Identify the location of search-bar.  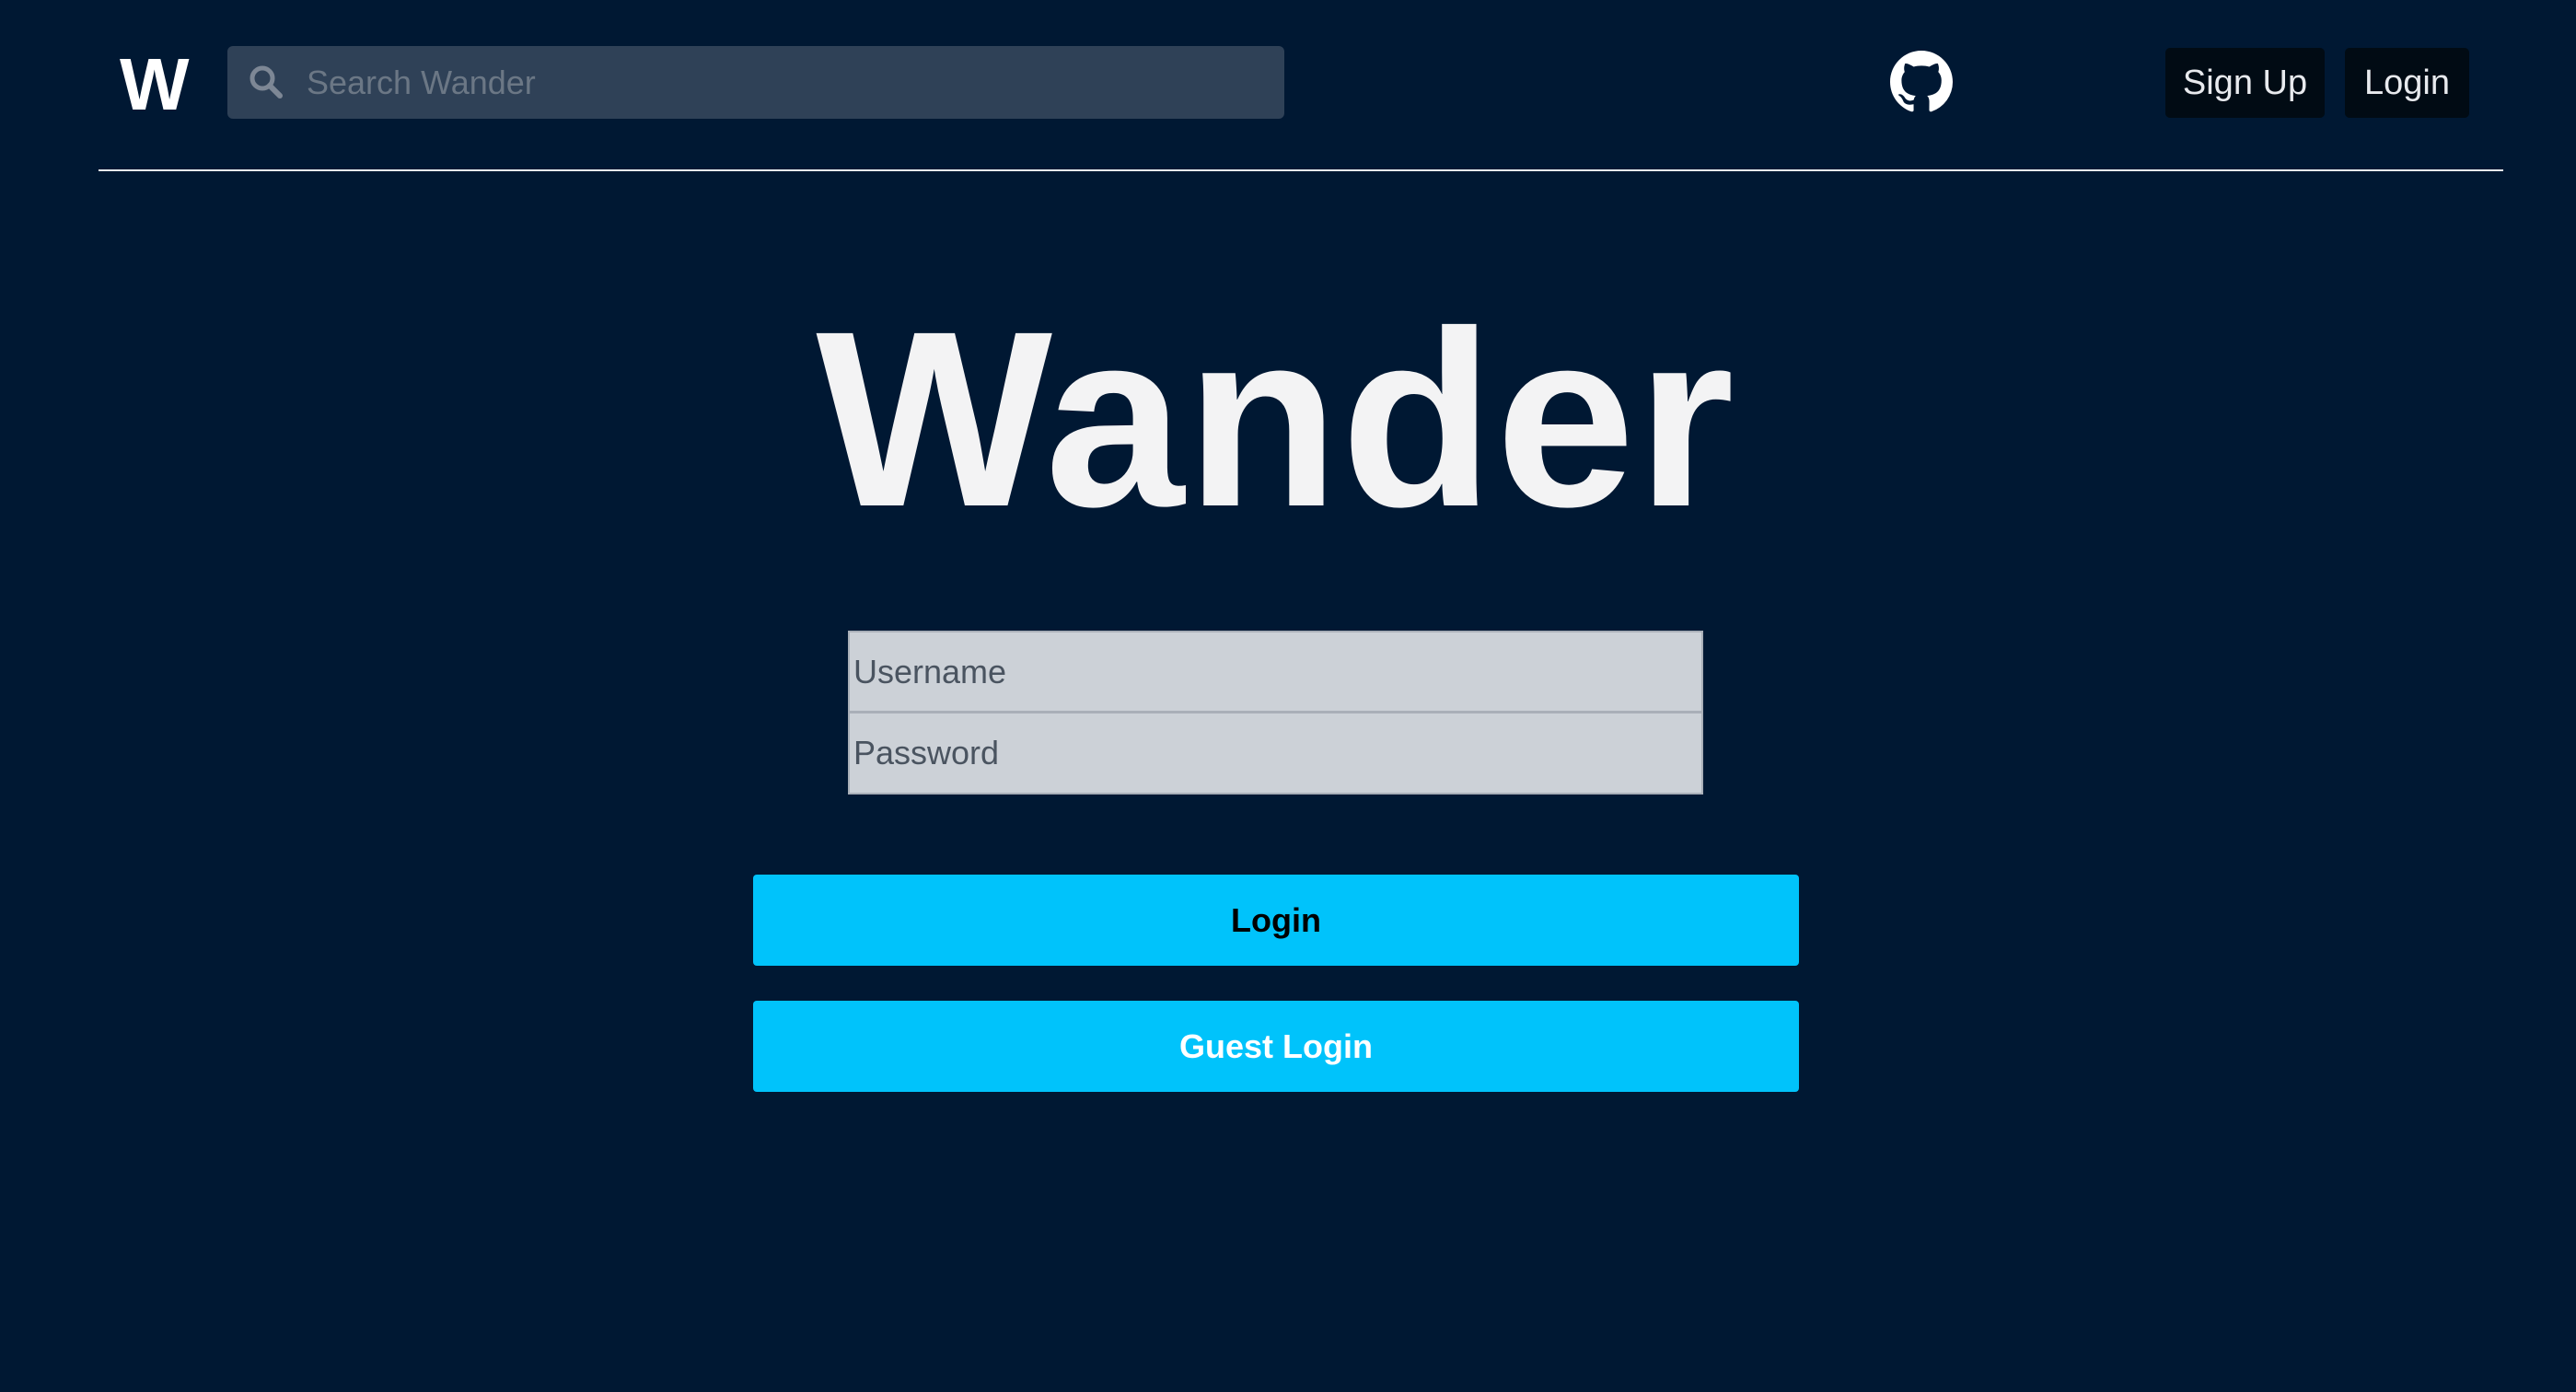
(755, 82).